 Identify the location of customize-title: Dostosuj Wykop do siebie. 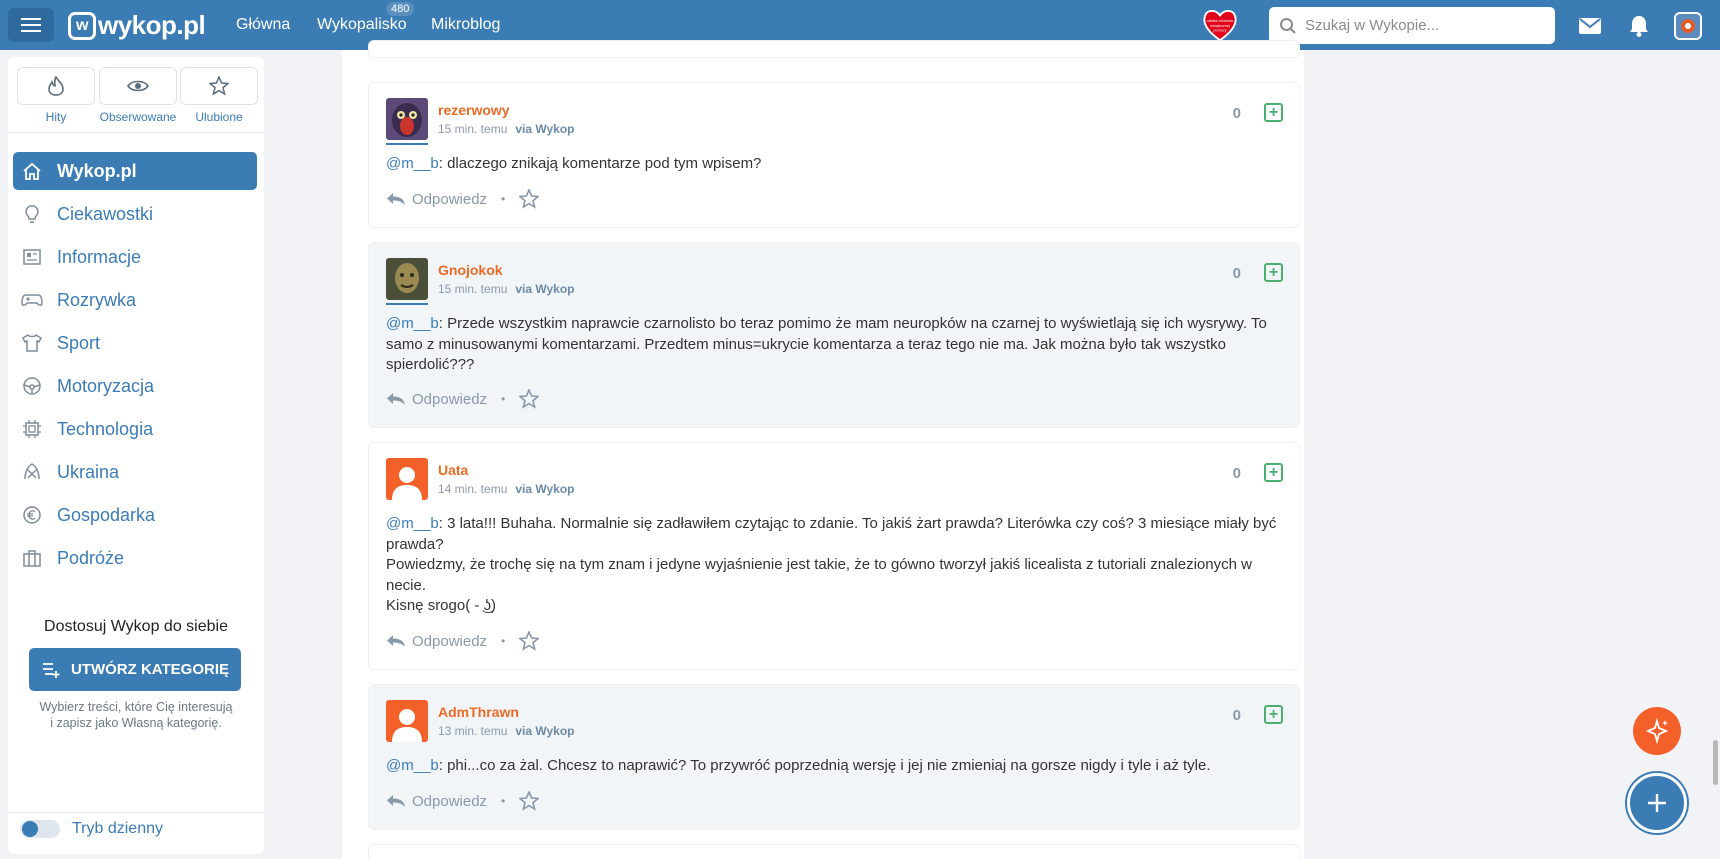
(136, 626).